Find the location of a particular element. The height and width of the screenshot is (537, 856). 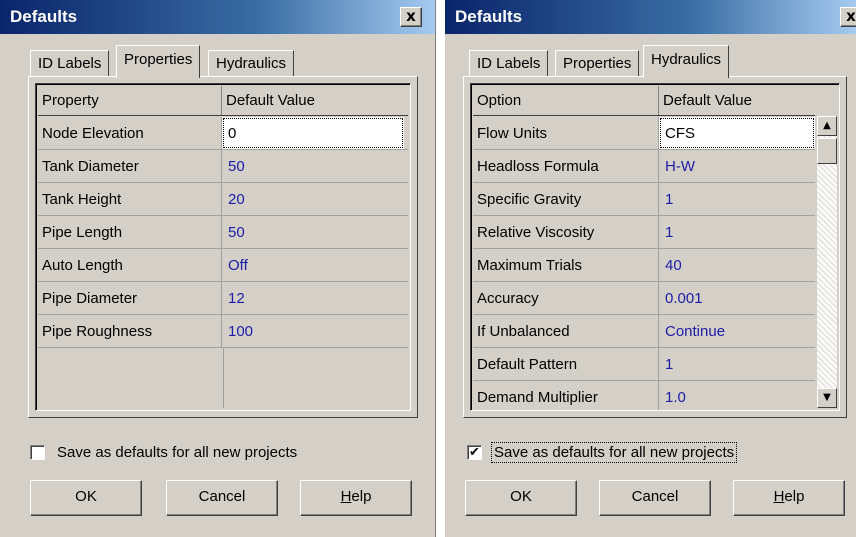

row-name: Pipe Roughness is located at coordinates (130, 331).